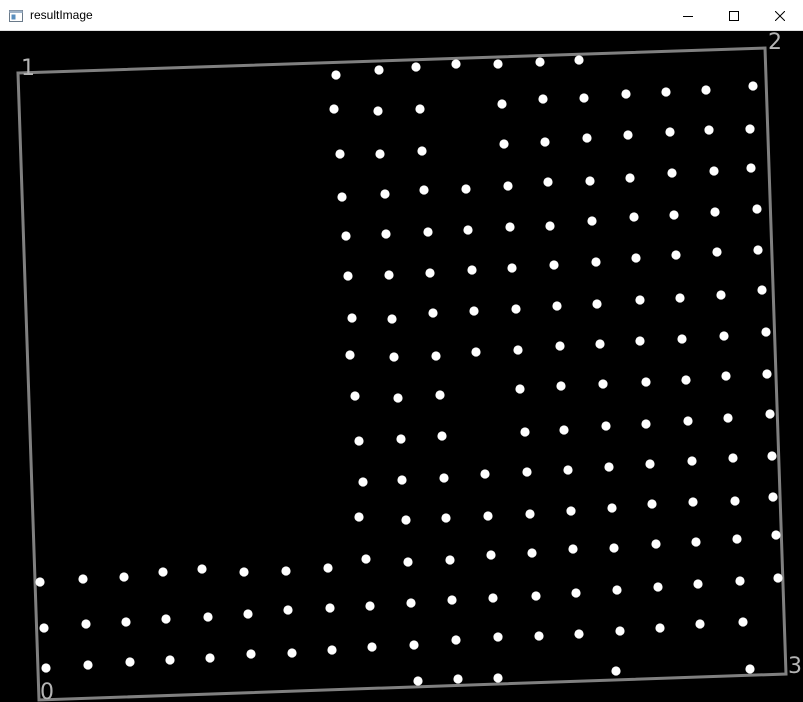 The height and width of the screenshot is (702, 803). What do you see at coordinates (16, 15) in the screenshot?
I see `app-icon` at bounding box center [16, 15].